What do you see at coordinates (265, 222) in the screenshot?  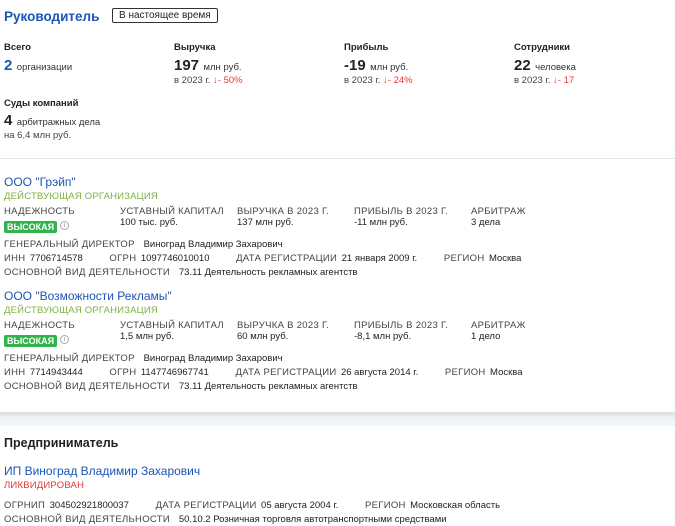 I see `revenue-value: 137 млн руб.` at bounding box center [265, 222].